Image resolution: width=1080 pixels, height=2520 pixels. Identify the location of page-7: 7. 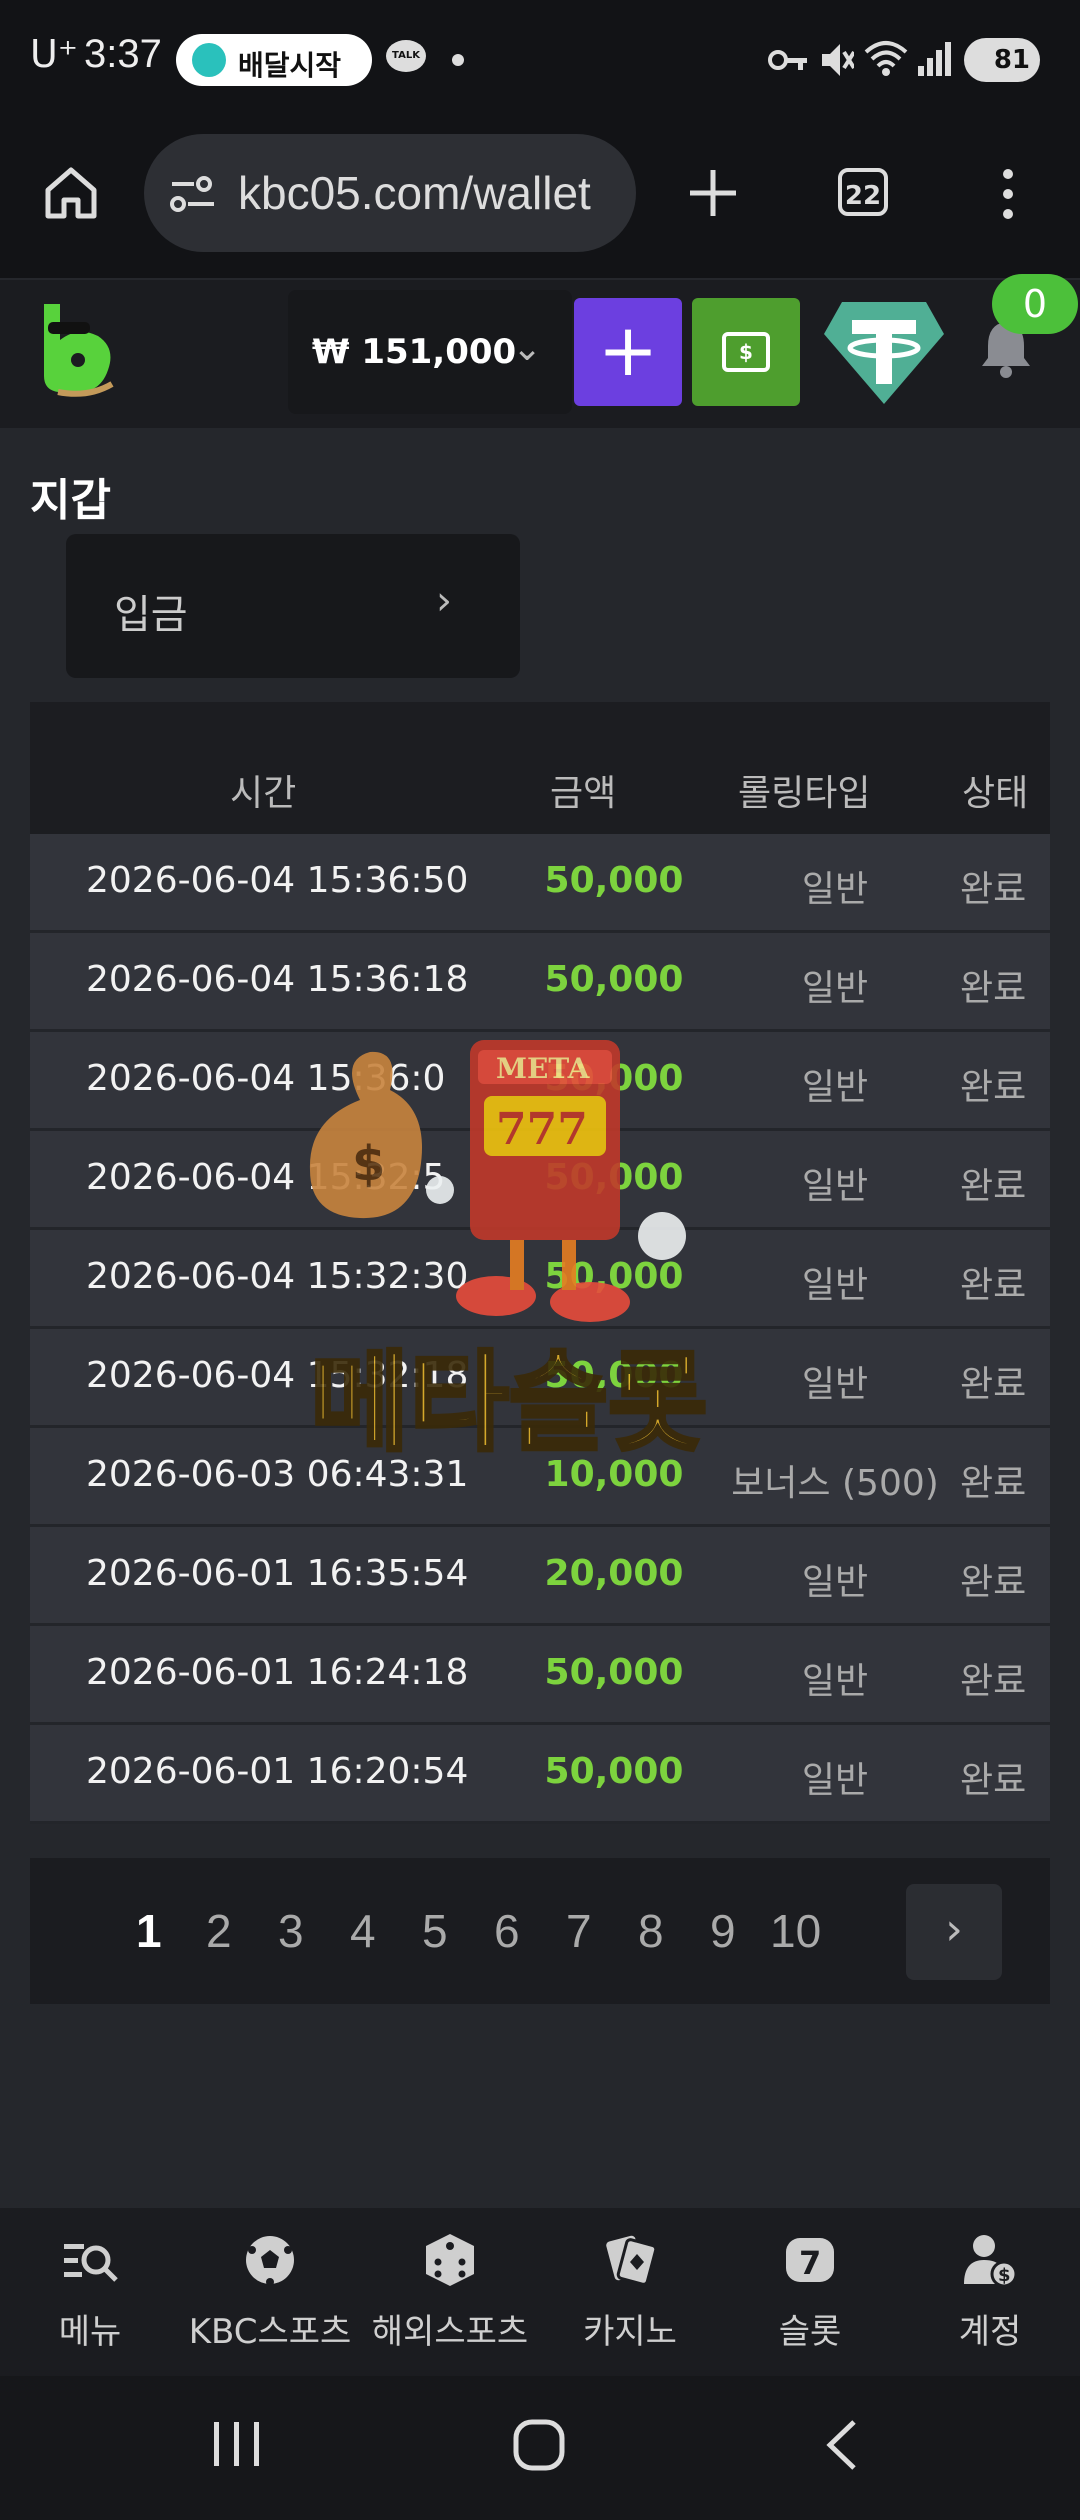
(579, 1931).